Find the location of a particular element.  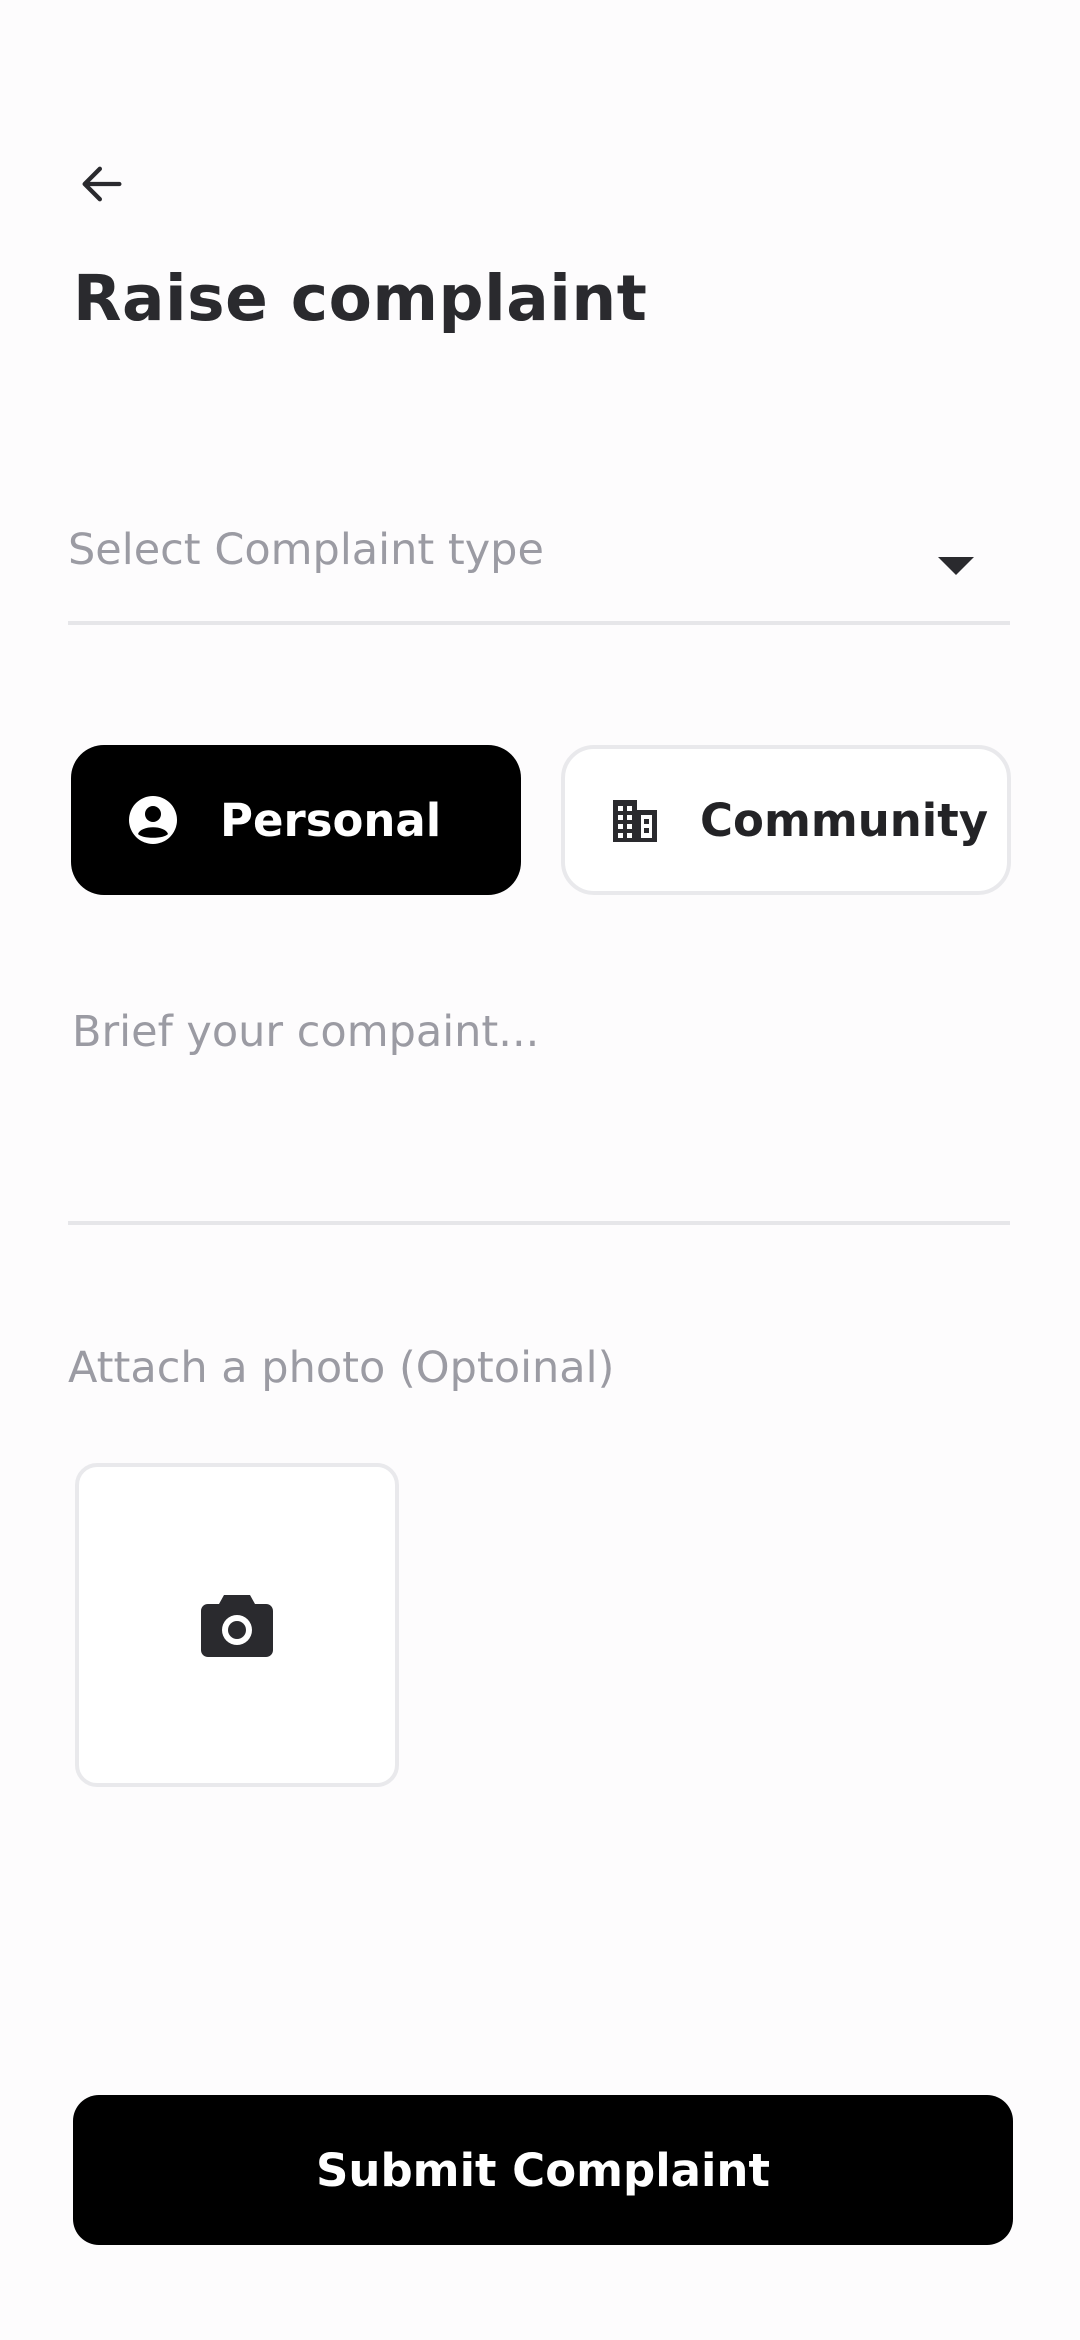

complaint-type-dropdown: Select Complaint type is located at coordinates (539, 565).